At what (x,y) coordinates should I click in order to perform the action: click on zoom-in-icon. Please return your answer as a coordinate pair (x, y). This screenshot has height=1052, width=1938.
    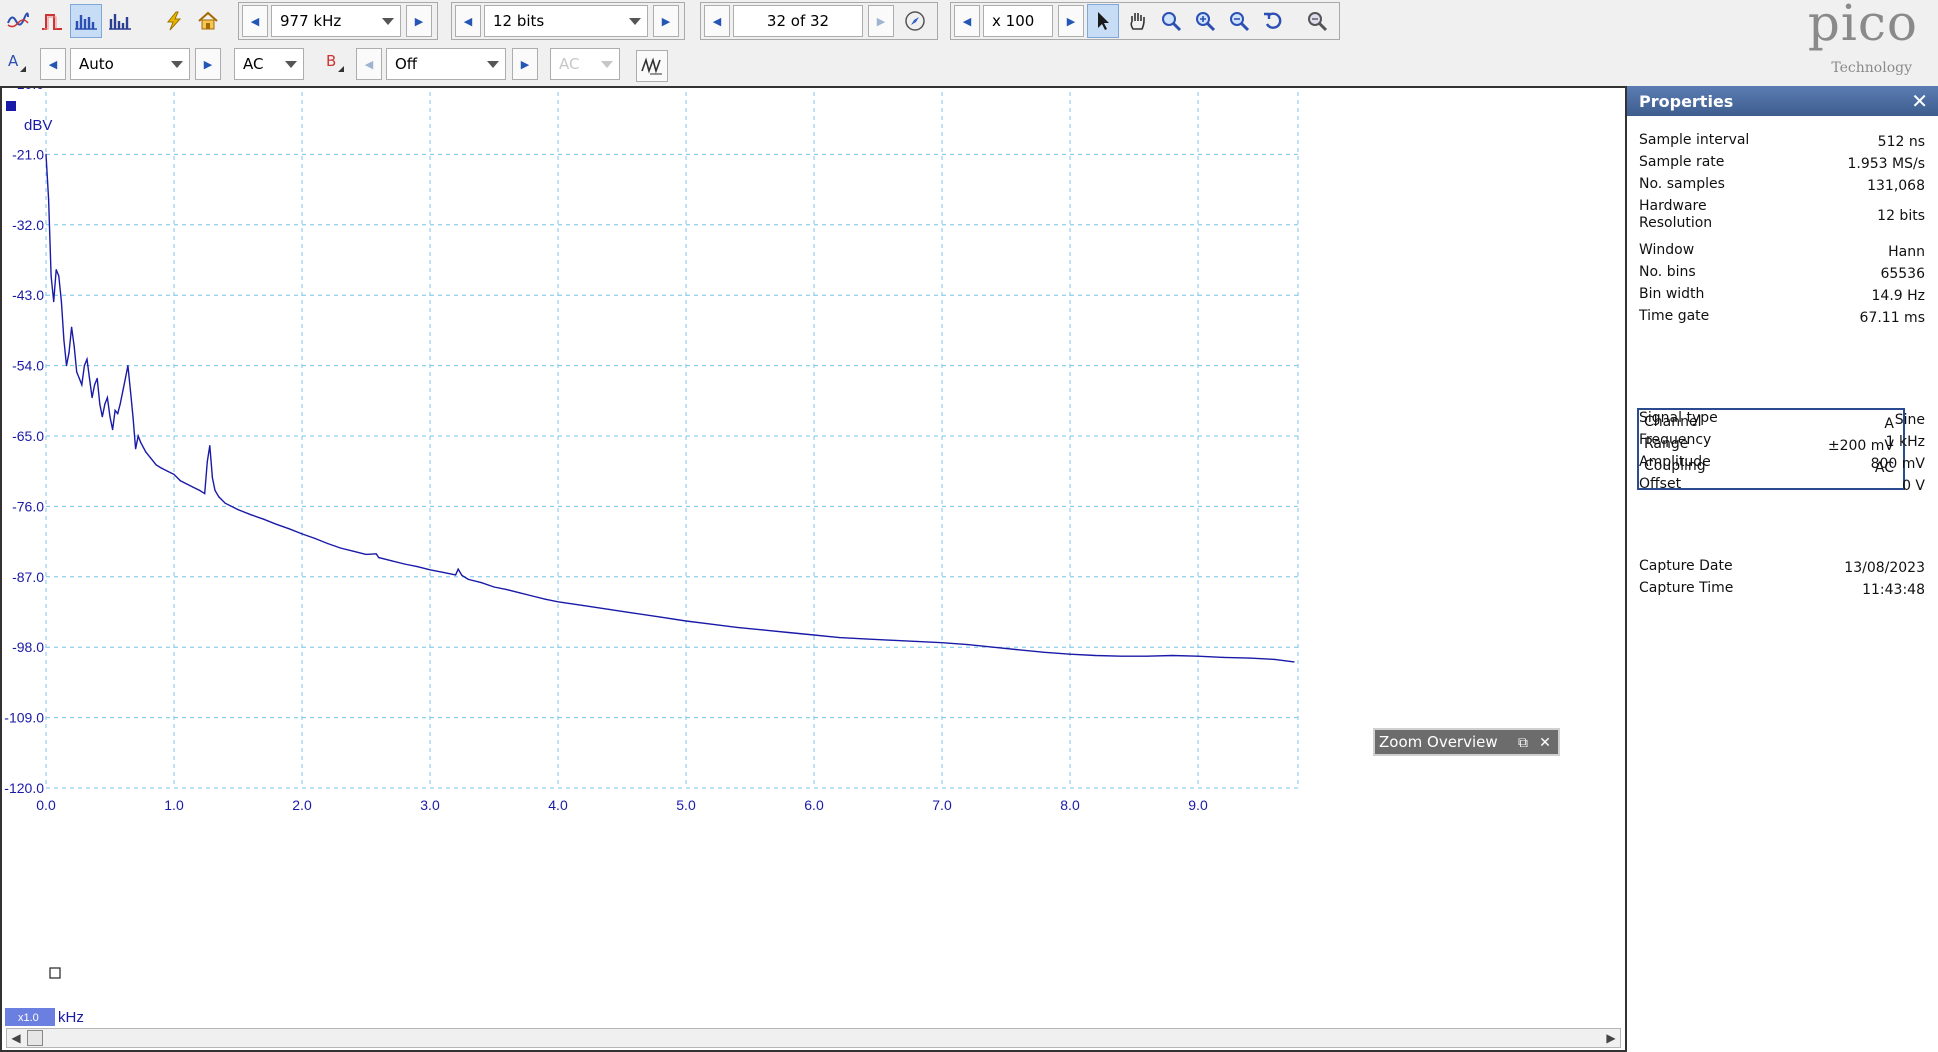
    Looking at the image, I should click on (1205, 21).